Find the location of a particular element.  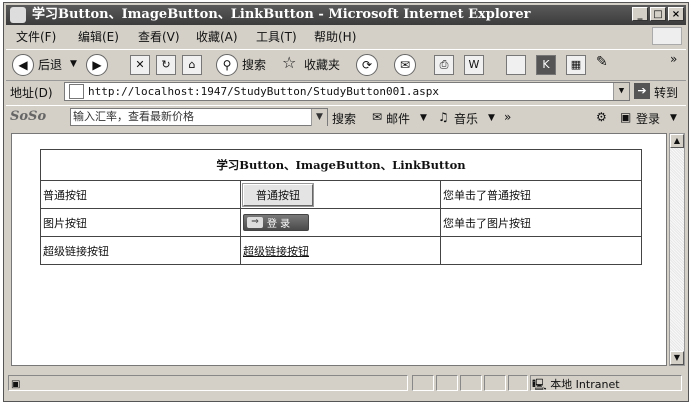

forward-icon: ▶ is located at coordinates (97, 65).